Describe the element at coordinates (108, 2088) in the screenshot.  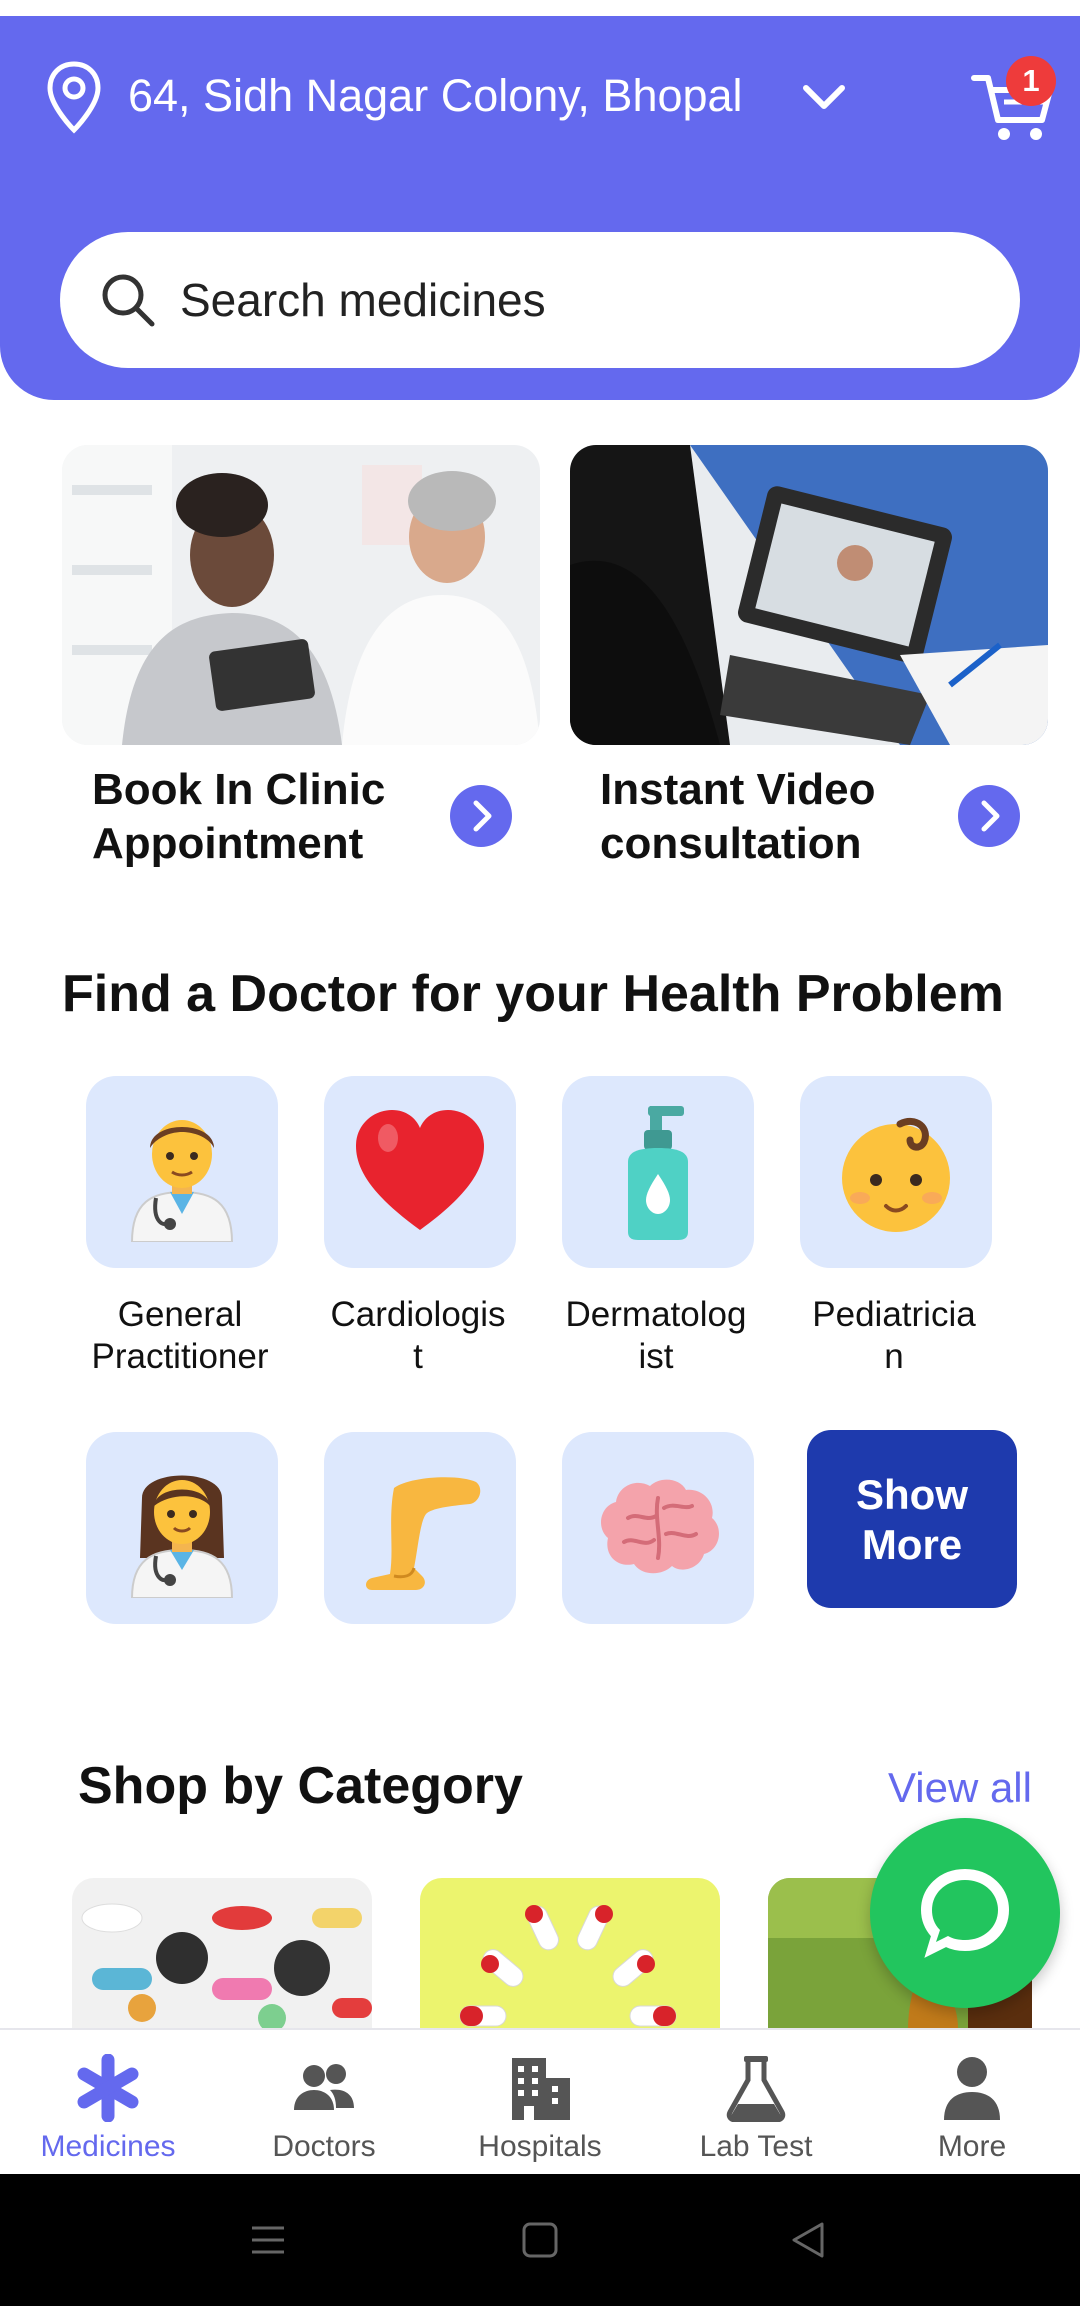
I see `asterisk-icon` at that location.